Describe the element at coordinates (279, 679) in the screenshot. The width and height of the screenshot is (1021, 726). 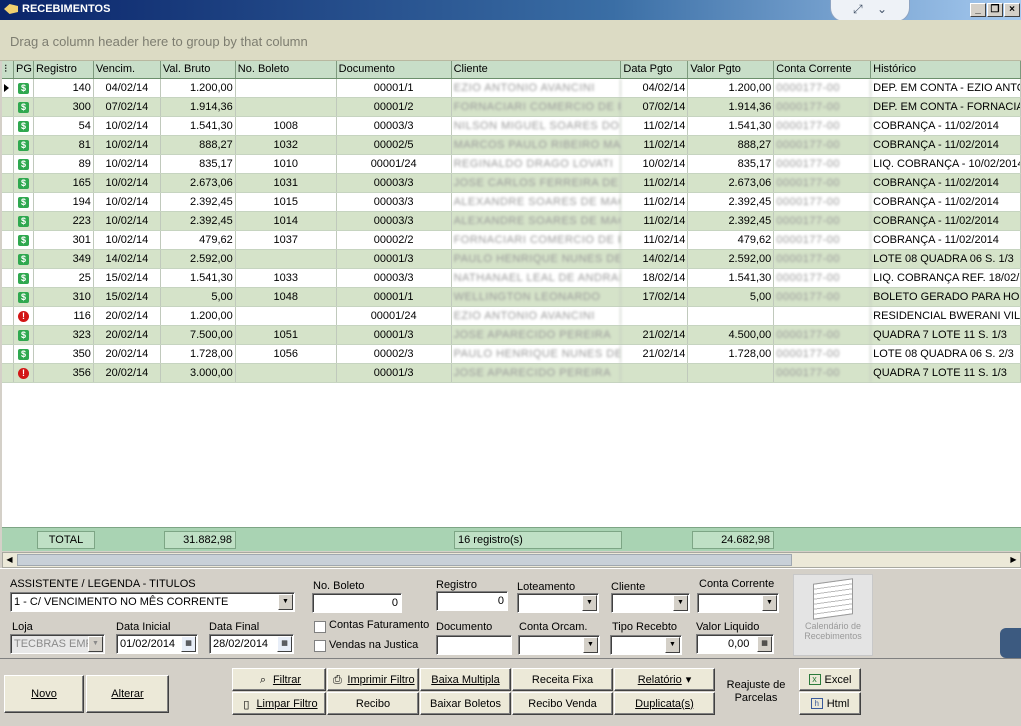
I see `filtrar-button: ⌕ Filtrar` at that location.